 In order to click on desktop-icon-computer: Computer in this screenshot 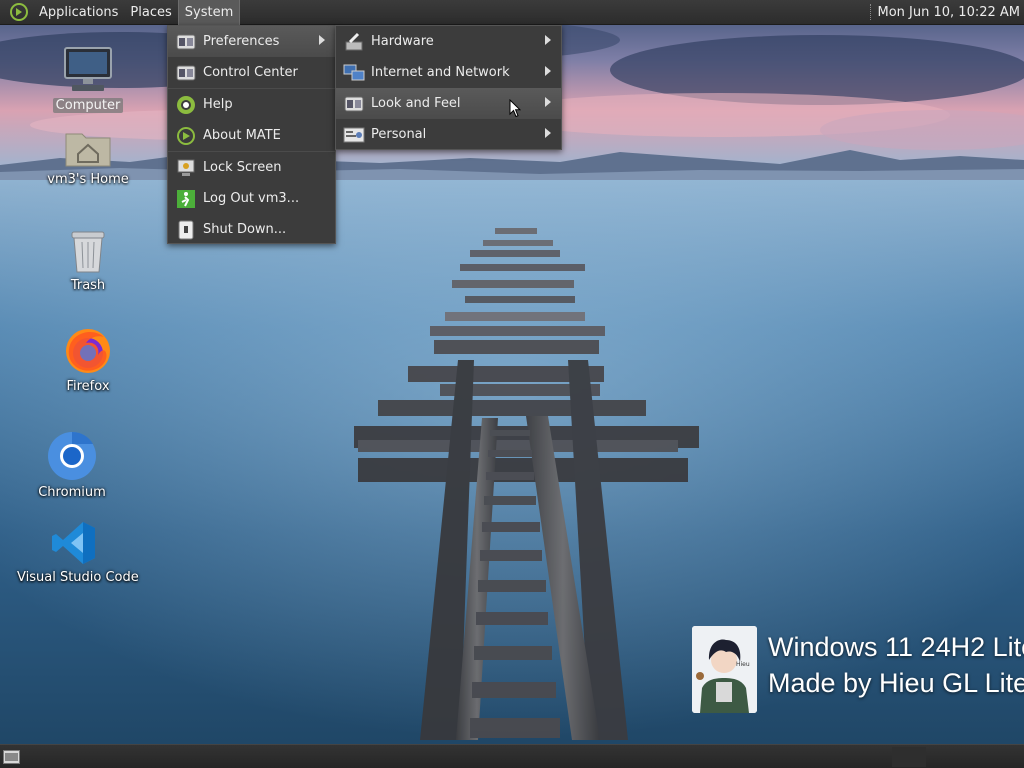, I will do `click(88, 79)`.